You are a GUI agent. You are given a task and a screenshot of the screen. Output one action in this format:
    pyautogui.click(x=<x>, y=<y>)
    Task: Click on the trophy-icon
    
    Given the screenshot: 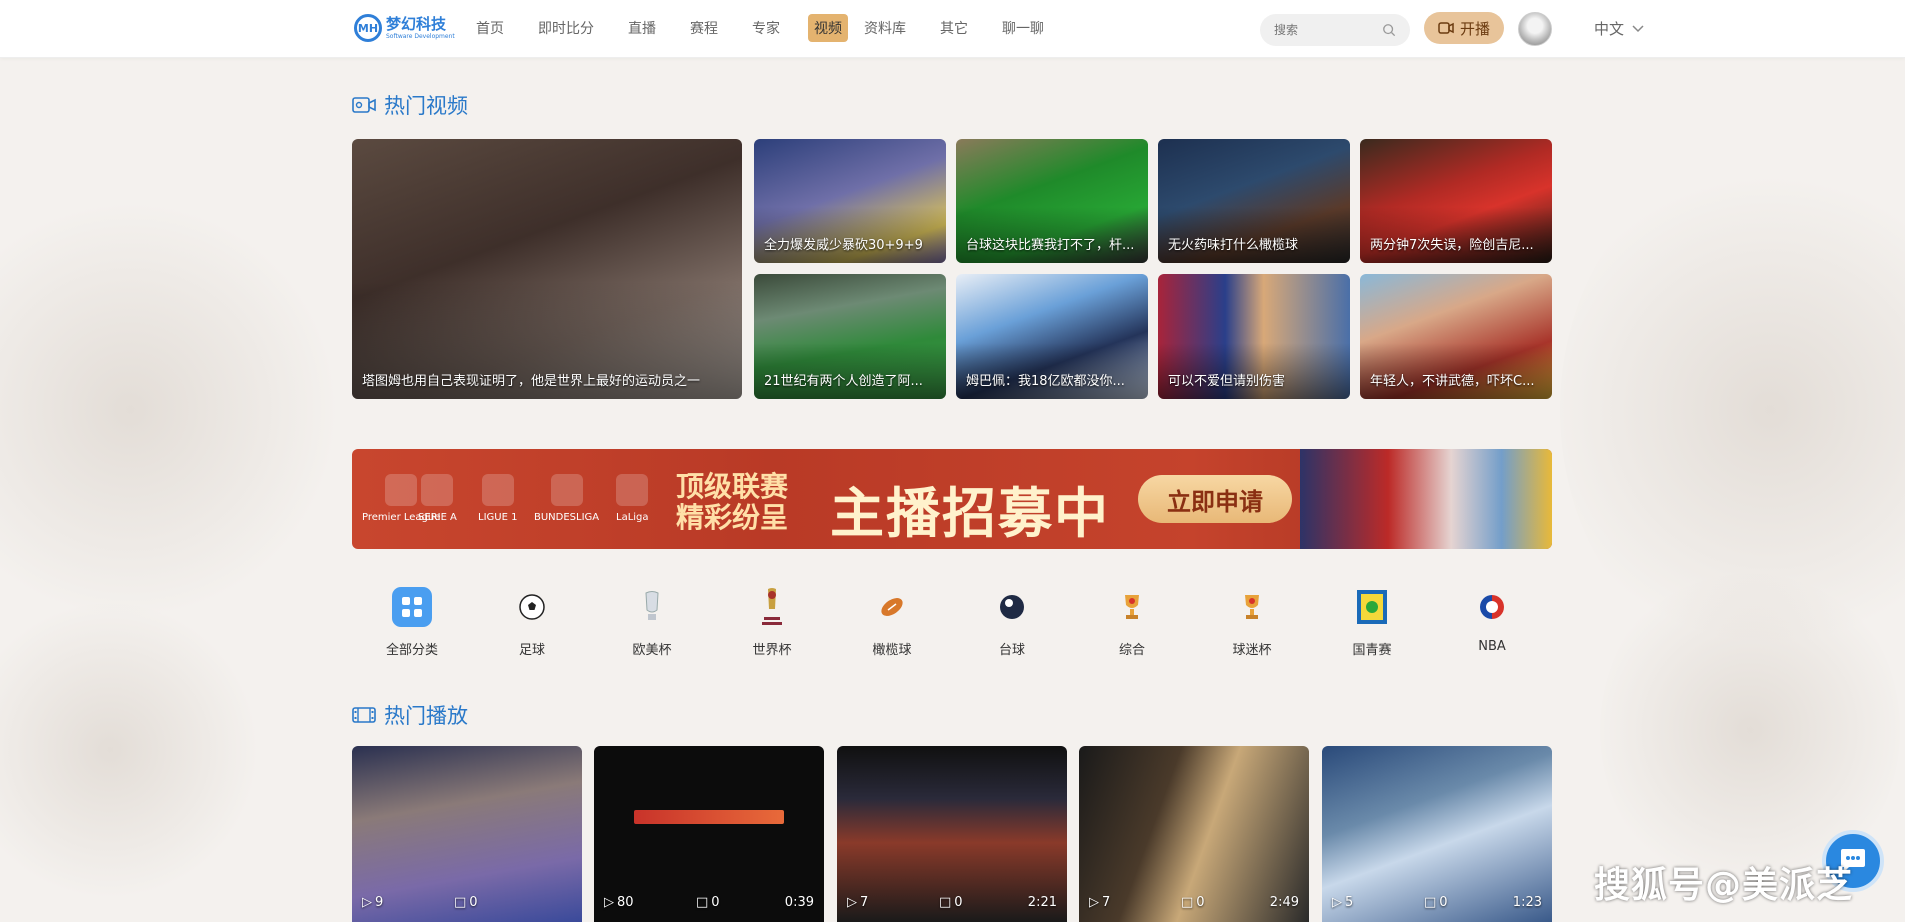 What is the action you would take?
    pyautogui.click(x=1132, y=607)
    